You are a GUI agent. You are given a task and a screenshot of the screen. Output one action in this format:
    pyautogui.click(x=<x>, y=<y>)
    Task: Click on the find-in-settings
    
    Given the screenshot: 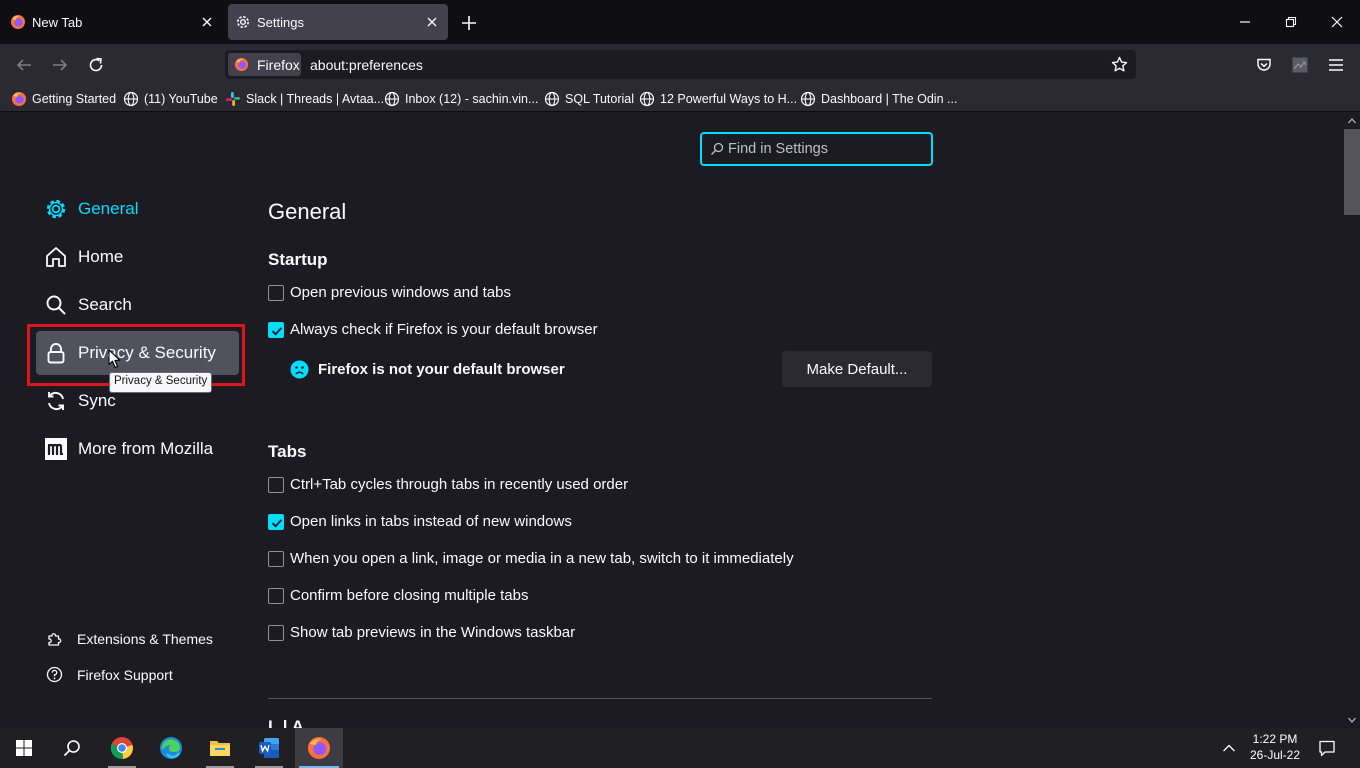 What is the action you would take?
    pyautogui.click(x=816, y=149)
    